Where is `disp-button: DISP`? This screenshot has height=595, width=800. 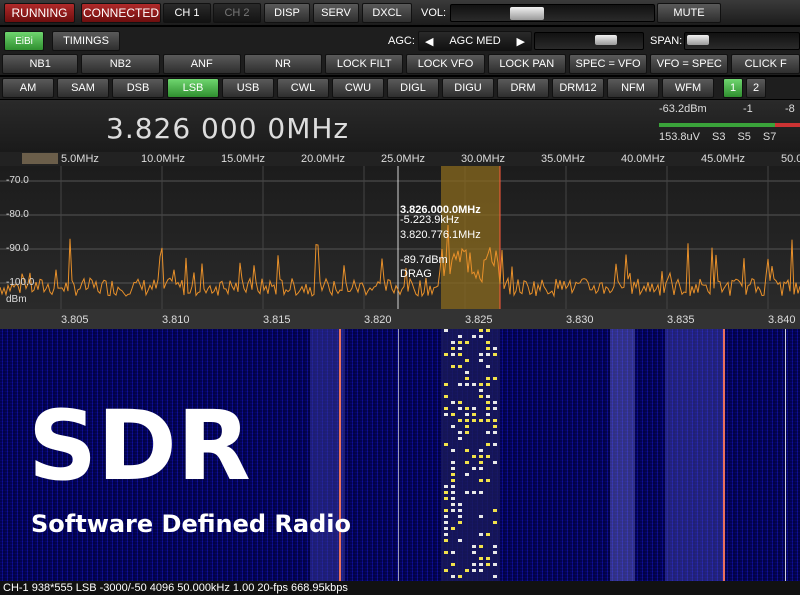 disp-button: DISP is located at coordinates (287, 13).